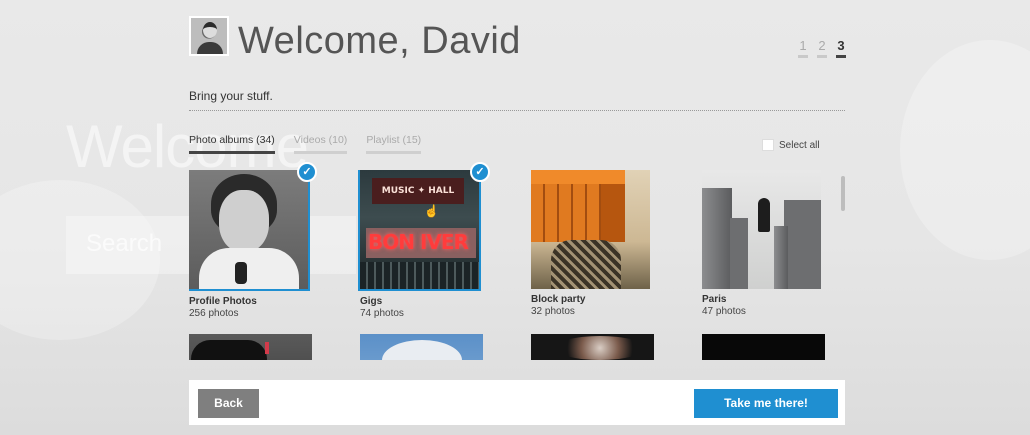 The image size is (1030, 435). What do you see at coordinates (371, 301) in the screenshot?
I see `album-name: Gigs` at bounding box center [371, 301].